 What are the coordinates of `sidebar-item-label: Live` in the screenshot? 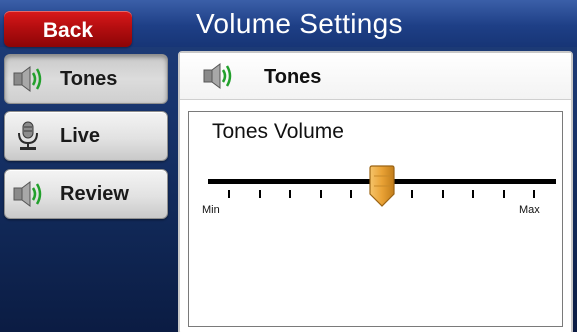 It's located at (80, 136).